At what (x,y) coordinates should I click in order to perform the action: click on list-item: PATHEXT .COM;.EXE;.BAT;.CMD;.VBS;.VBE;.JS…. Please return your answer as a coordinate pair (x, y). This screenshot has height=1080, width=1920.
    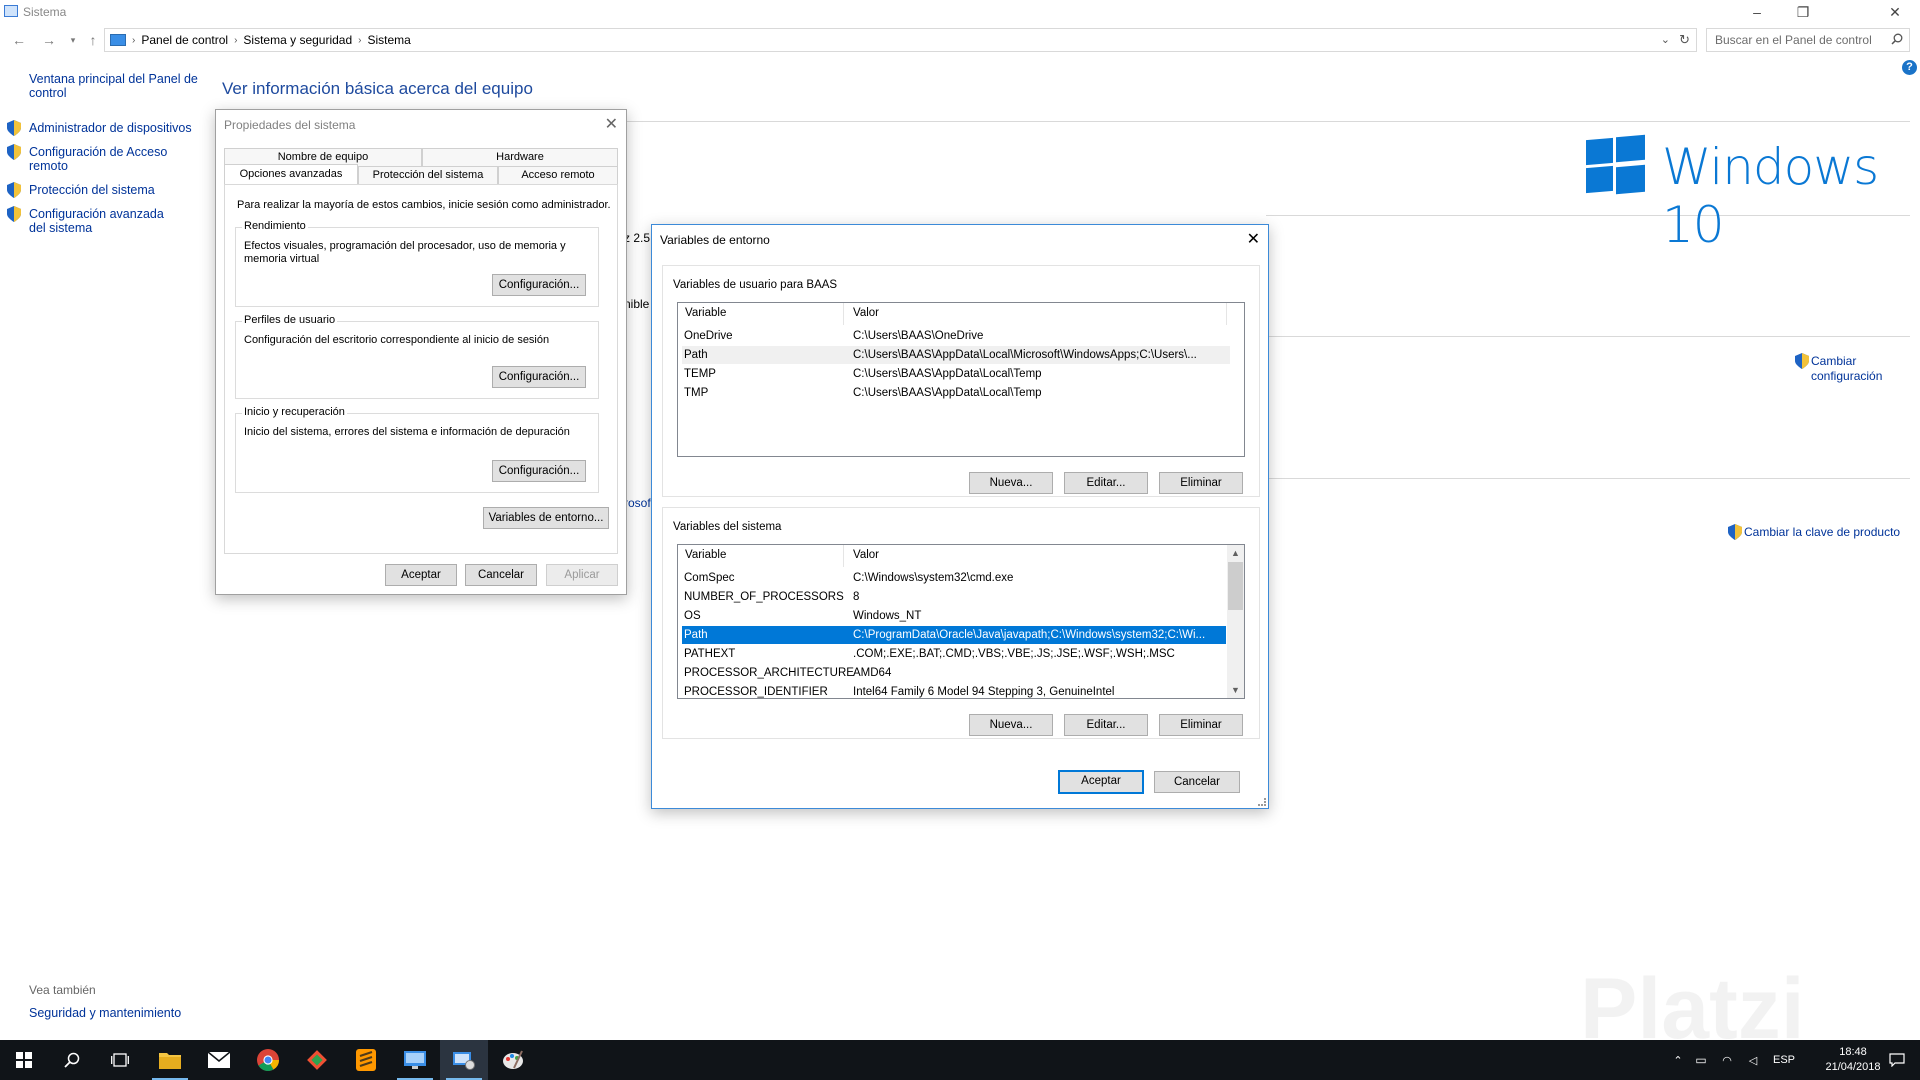
    Looking at the image, I should click on (956, 654).